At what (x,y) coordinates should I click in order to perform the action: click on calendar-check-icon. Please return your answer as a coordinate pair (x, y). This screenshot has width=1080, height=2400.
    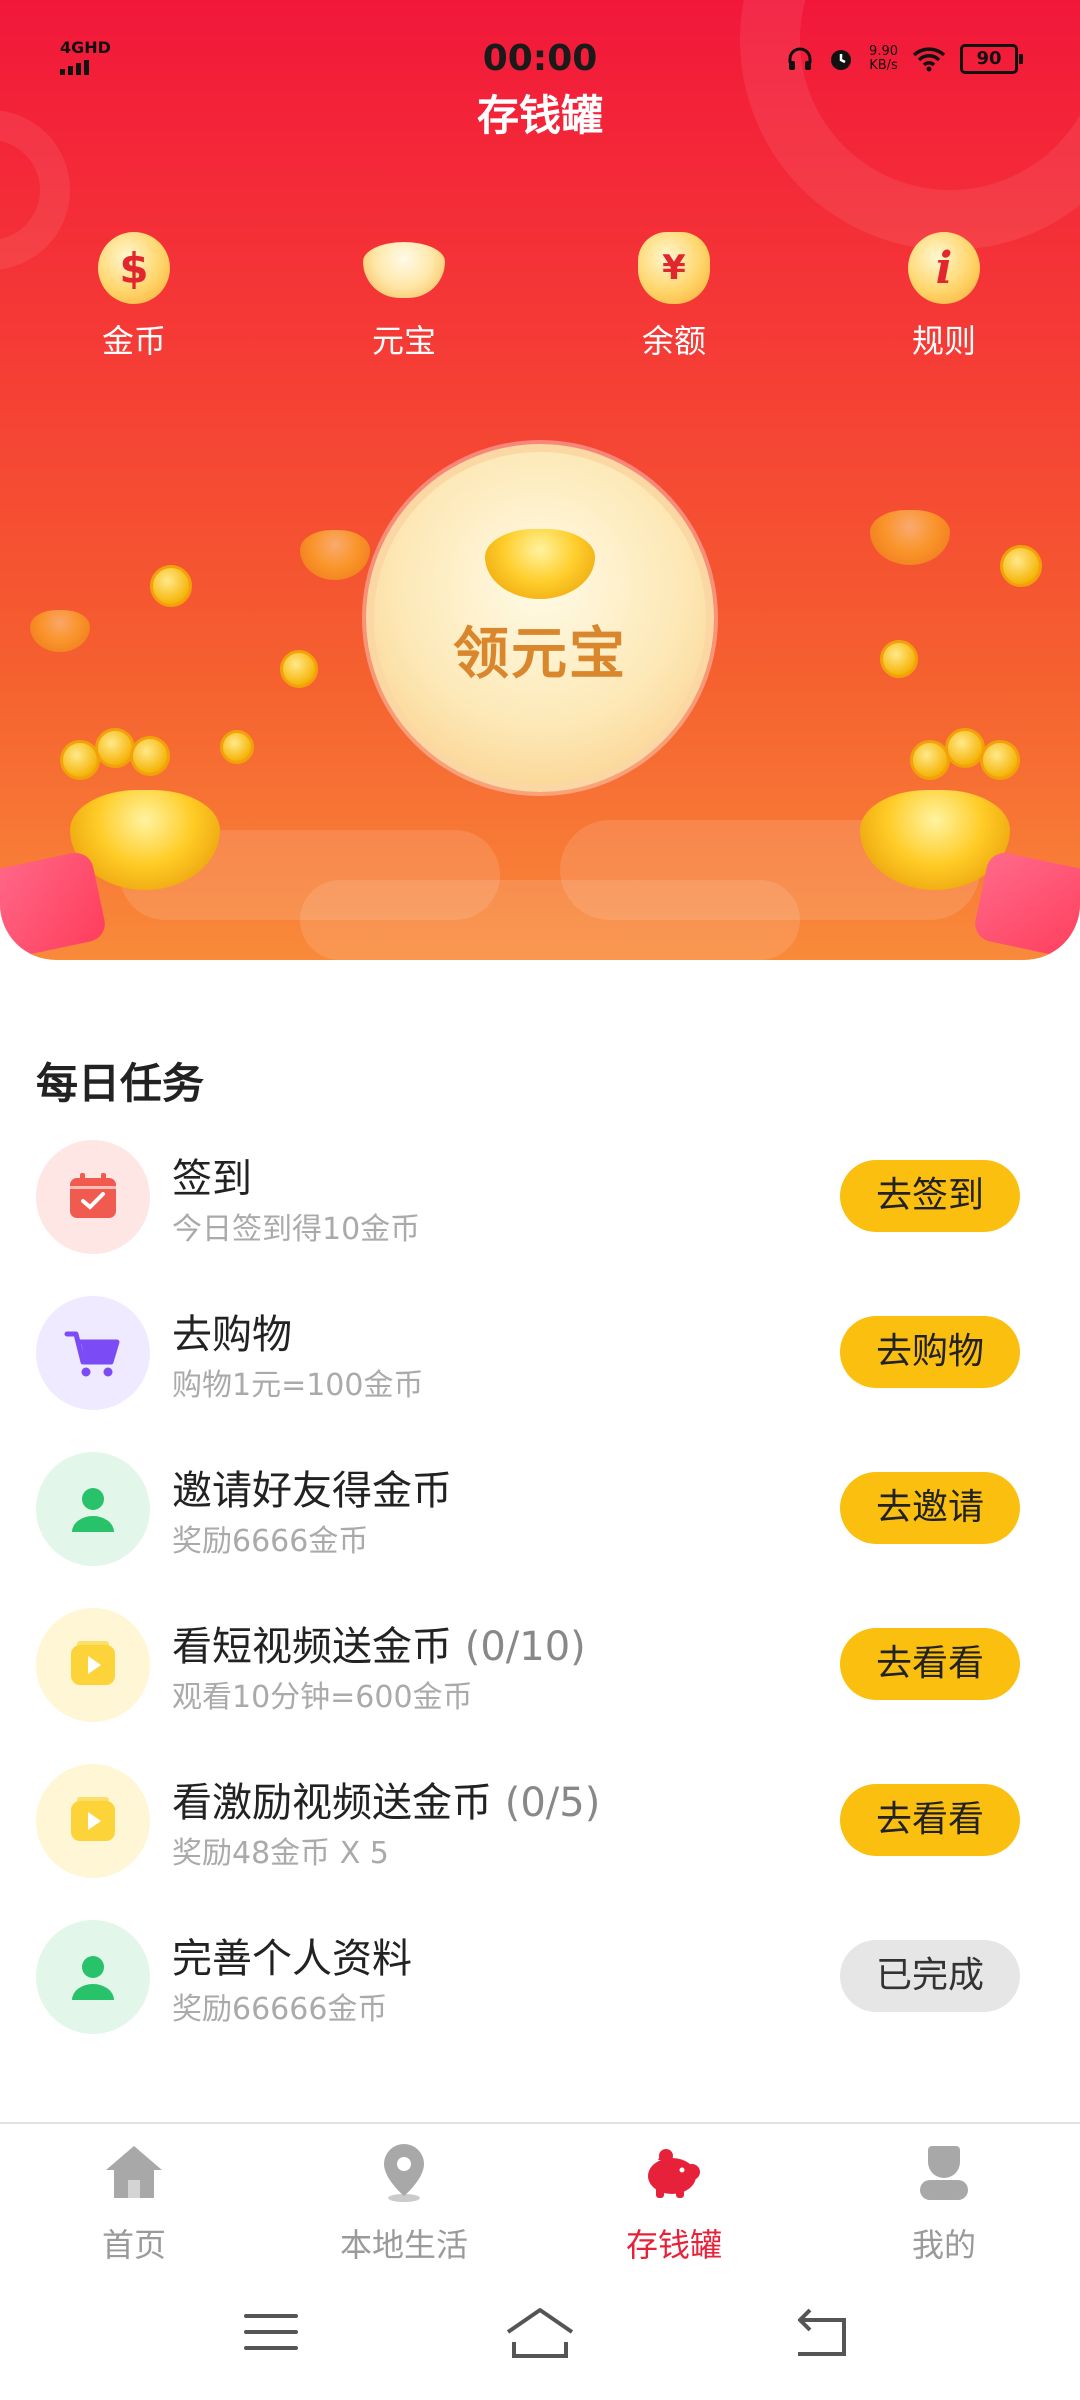
    Looking at the image, I should click on (93, 1197).